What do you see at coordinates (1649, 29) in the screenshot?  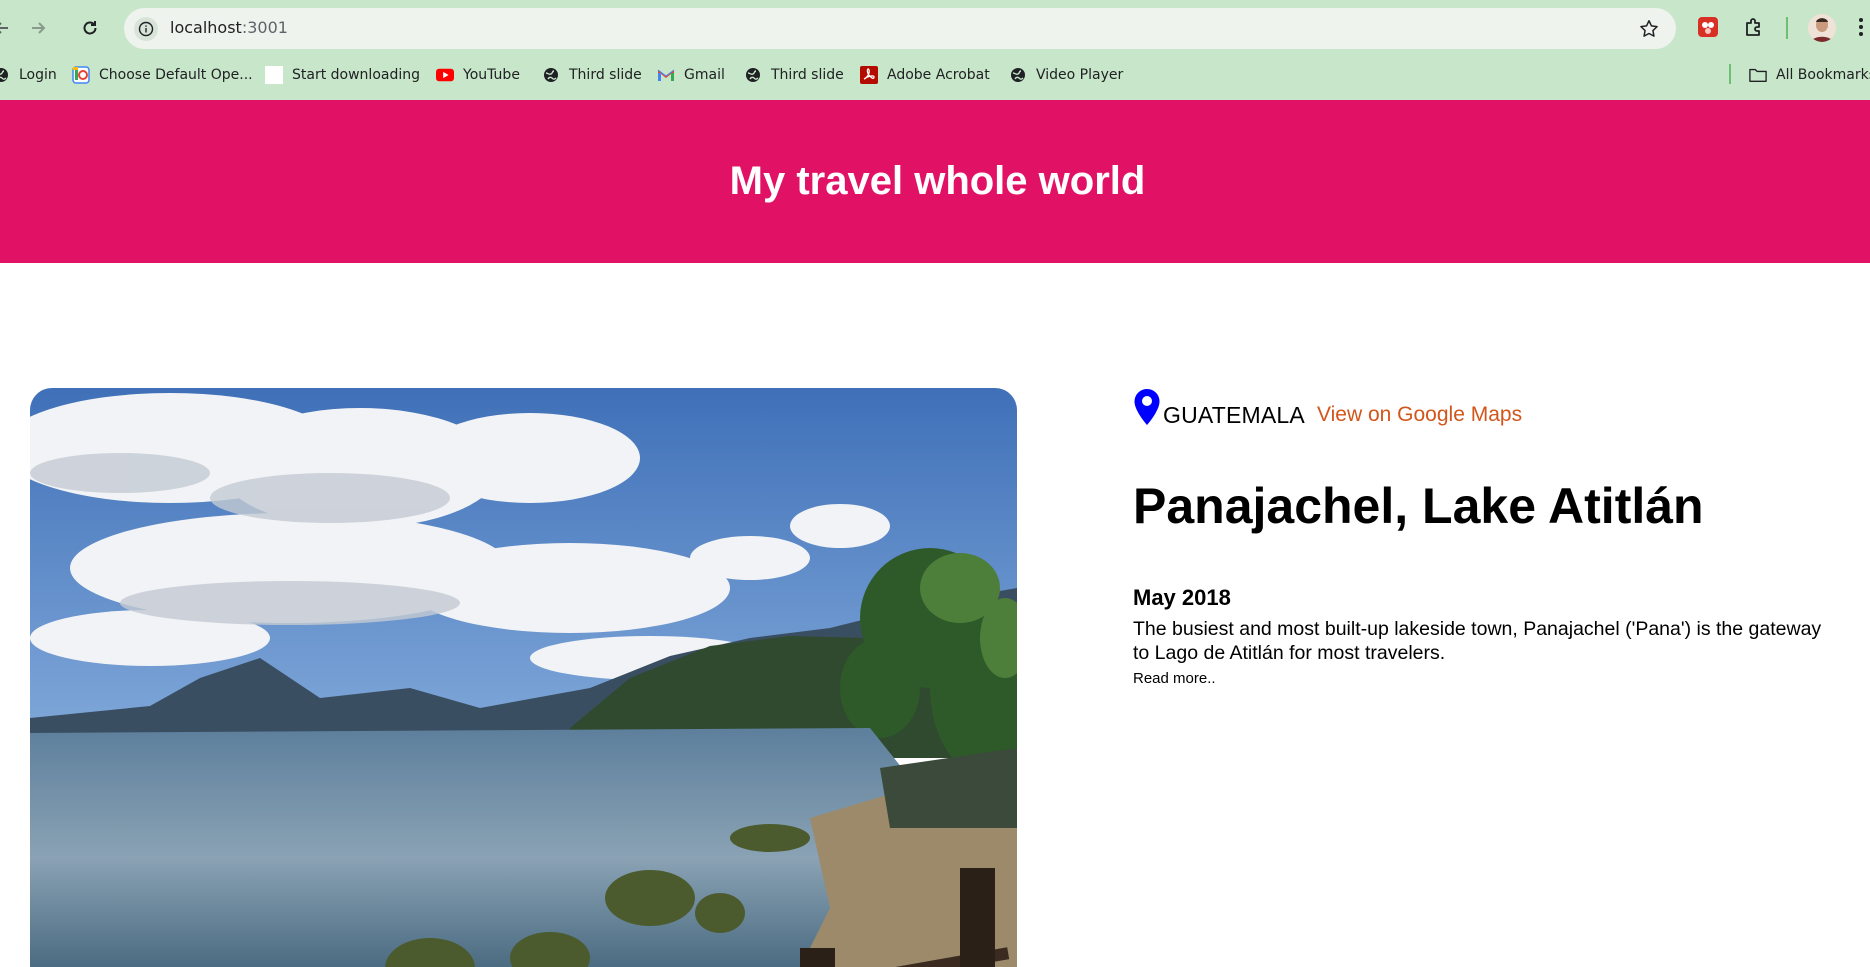 I see `bookmark-star-icon` at bounding box center [1649, 29].